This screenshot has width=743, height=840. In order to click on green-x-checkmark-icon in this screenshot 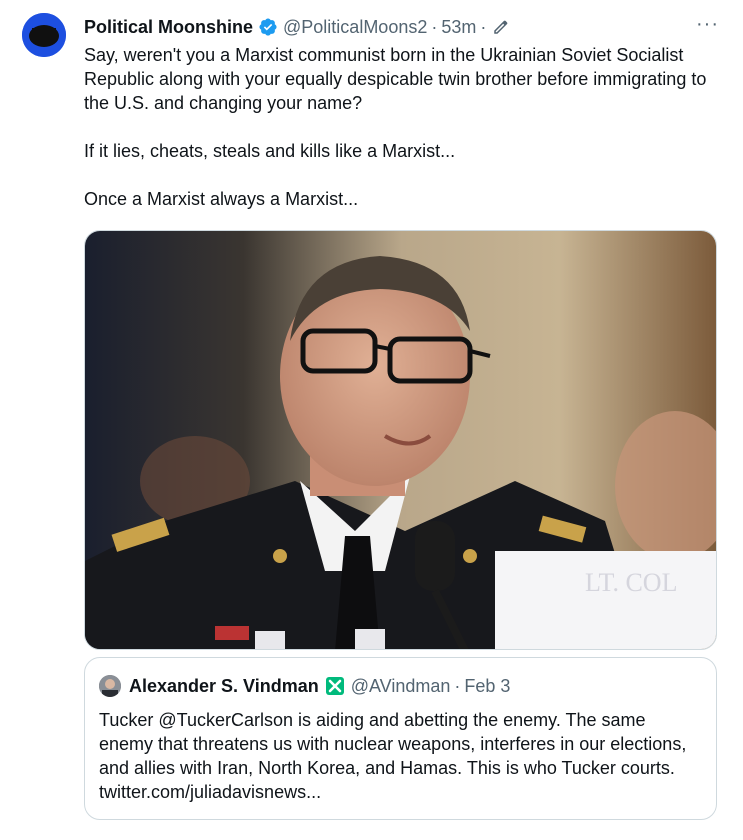, I will do `click(335, 686)`.